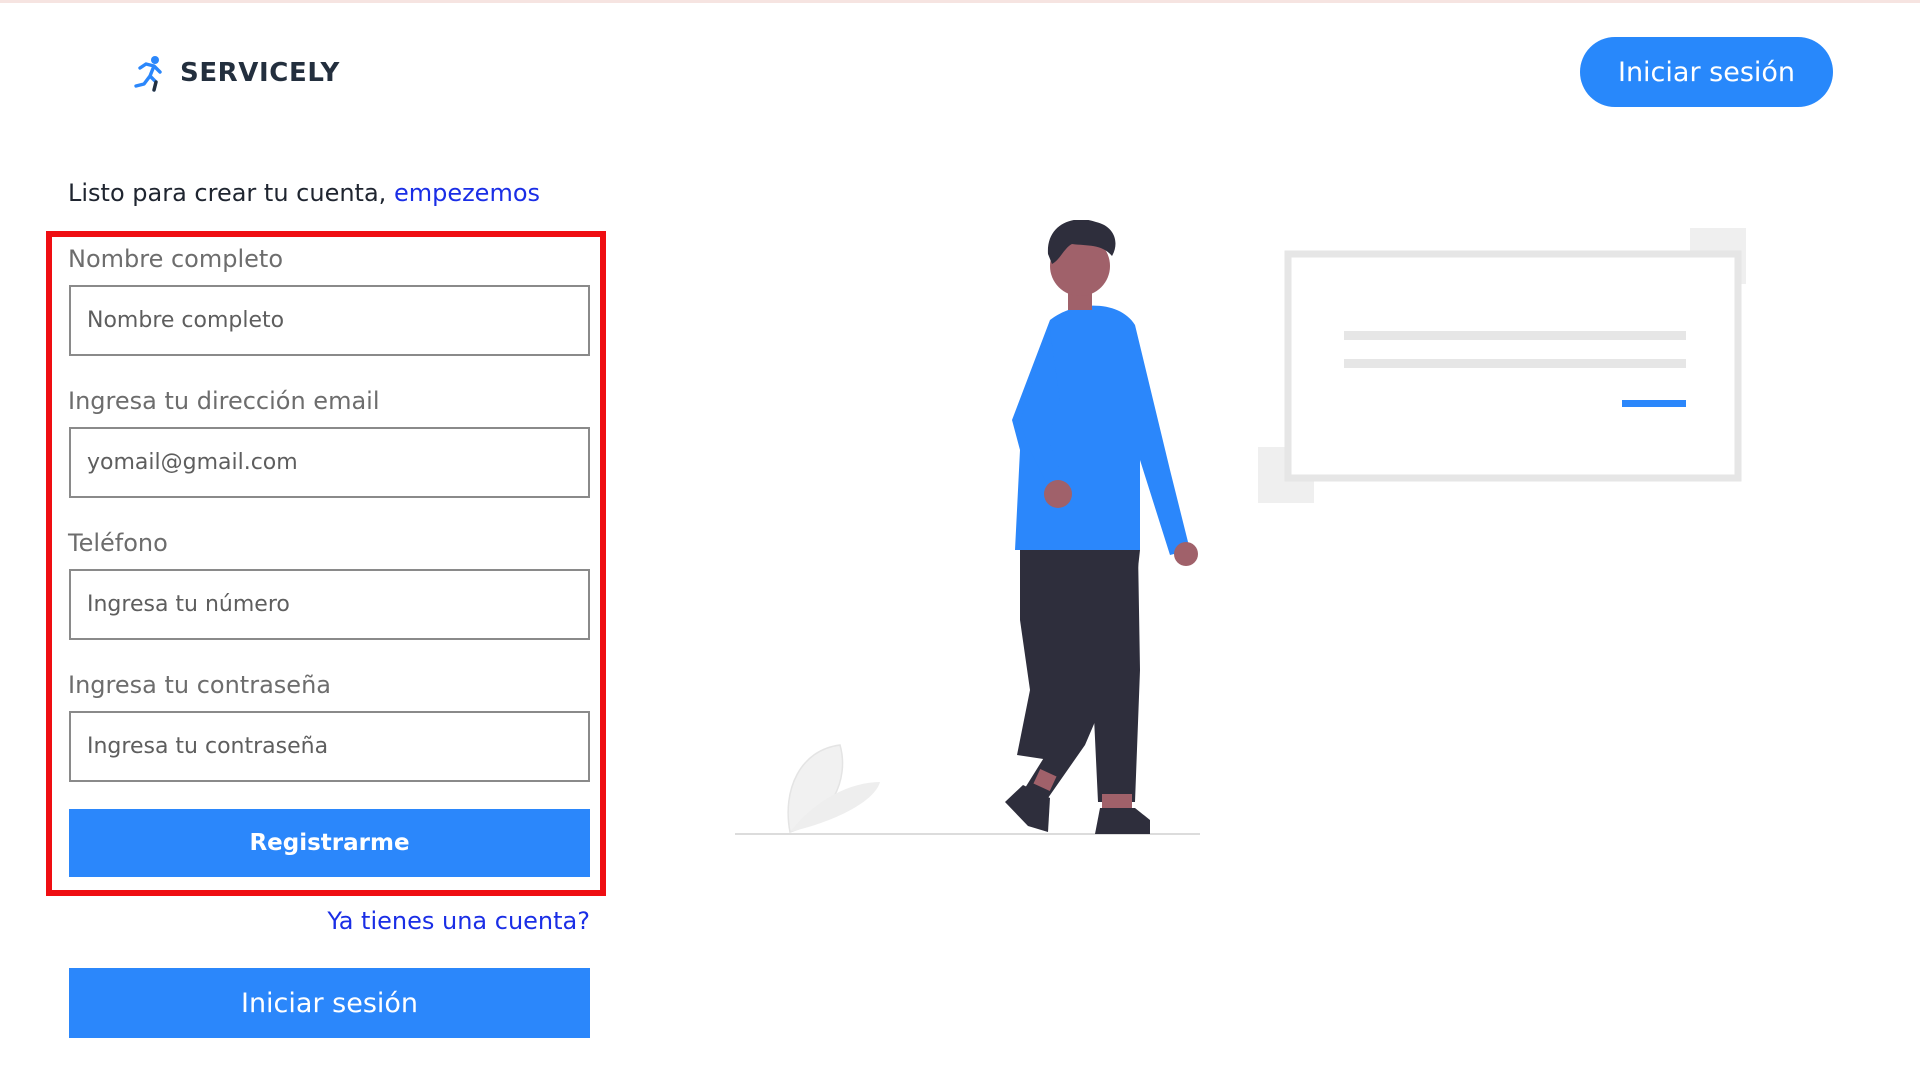  Describe the element at coordinates (260, 73) in the screenshot. I see `brand-name: SERVICELY` at that location.